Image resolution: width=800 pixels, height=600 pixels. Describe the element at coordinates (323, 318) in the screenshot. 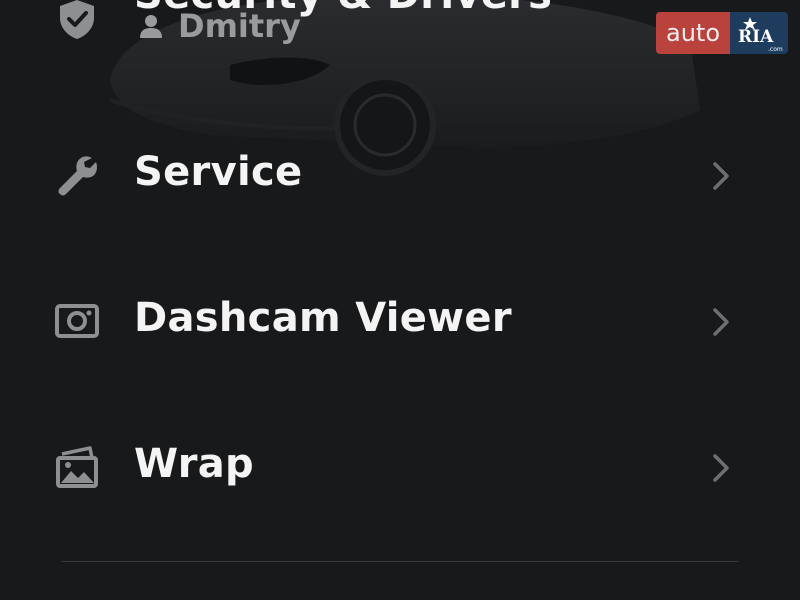

I see `menu-item-label: Dashcam Viewer` at that location.